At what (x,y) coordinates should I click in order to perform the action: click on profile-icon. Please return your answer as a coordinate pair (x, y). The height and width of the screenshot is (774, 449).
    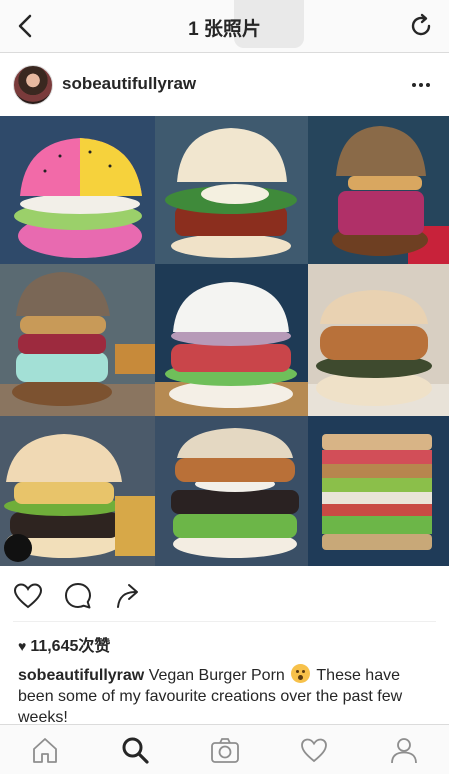
    Looking at the image, I should click on (404, 750).